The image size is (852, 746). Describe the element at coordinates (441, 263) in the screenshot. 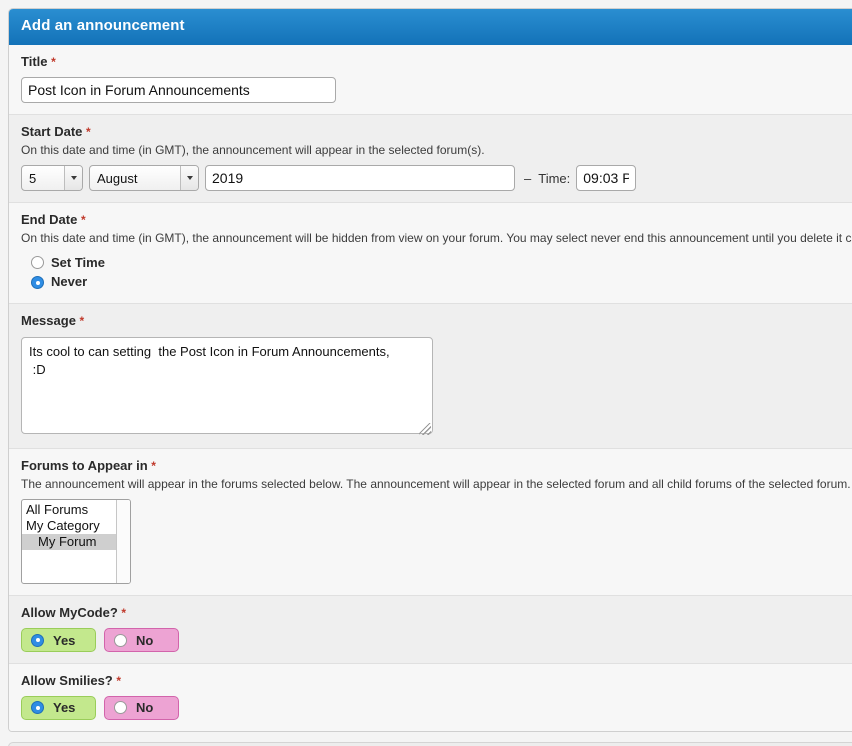

I see `end-date-option-set-time: Set Time` at that location.